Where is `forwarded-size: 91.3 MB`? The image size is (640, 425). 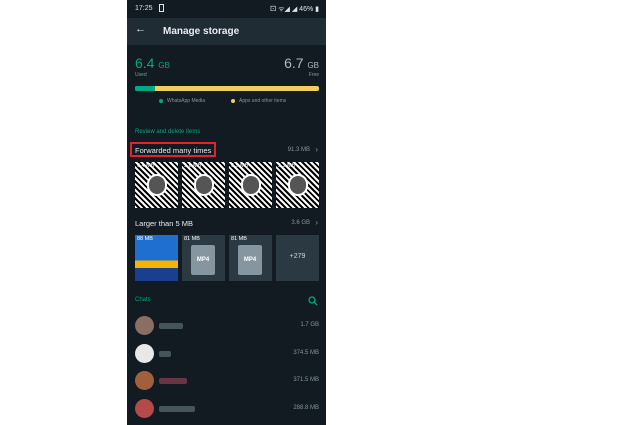 forwarded-size: 91.3 MB is located at coordinates (298, 150).